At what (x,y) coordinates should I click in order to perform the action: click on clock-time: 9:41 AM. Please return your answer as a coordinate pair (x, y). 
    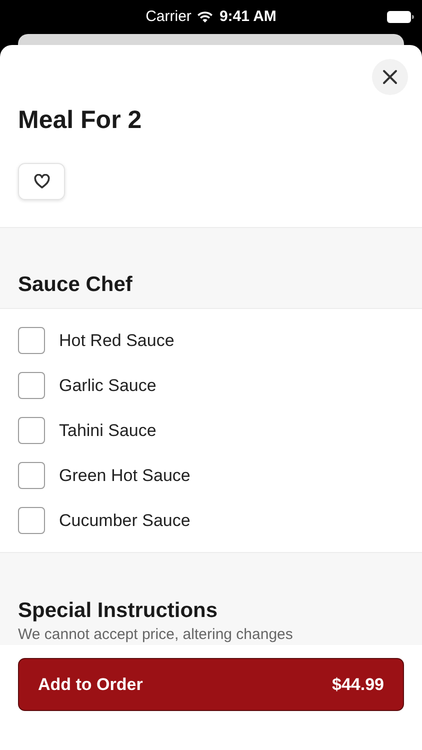
    Looking at the image, I should click on (247, 16).